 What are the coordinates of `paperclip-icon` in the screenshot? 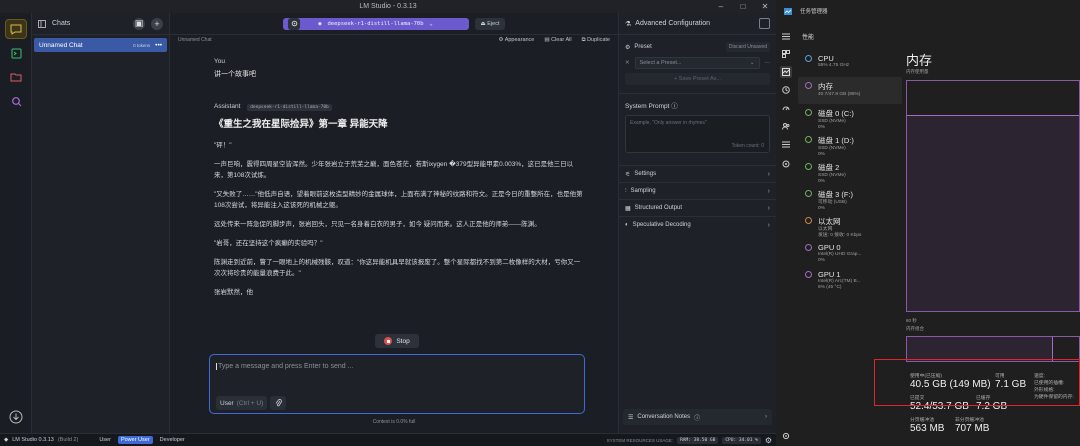 It's located at (278, 403).